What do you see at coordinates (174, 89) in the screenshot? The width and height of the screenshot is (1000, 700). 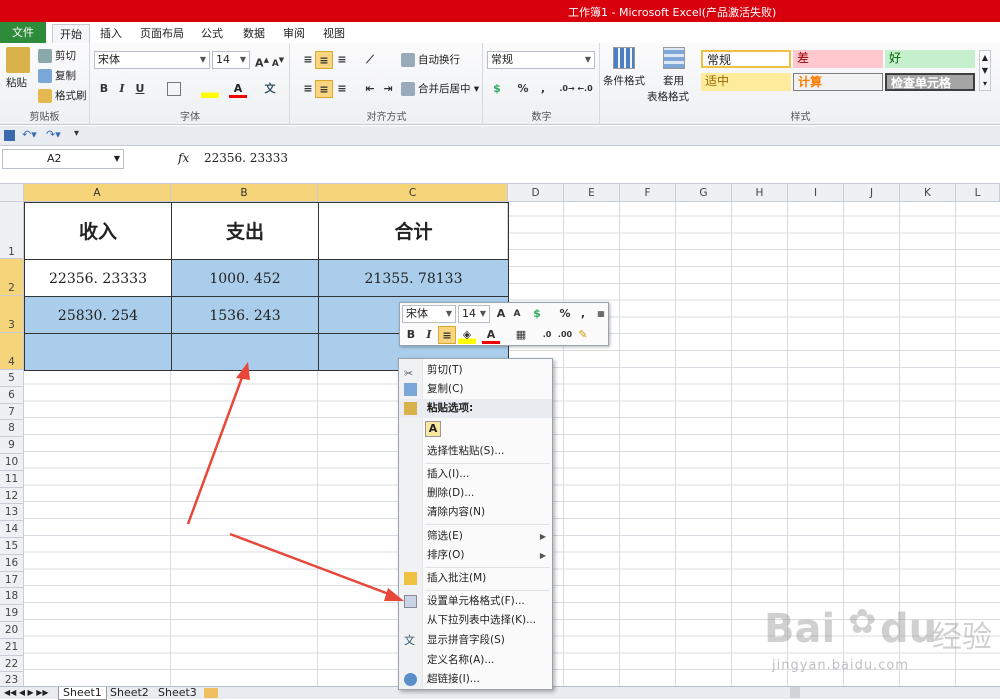 I see `border-icon` at bounding box center [174, 89].